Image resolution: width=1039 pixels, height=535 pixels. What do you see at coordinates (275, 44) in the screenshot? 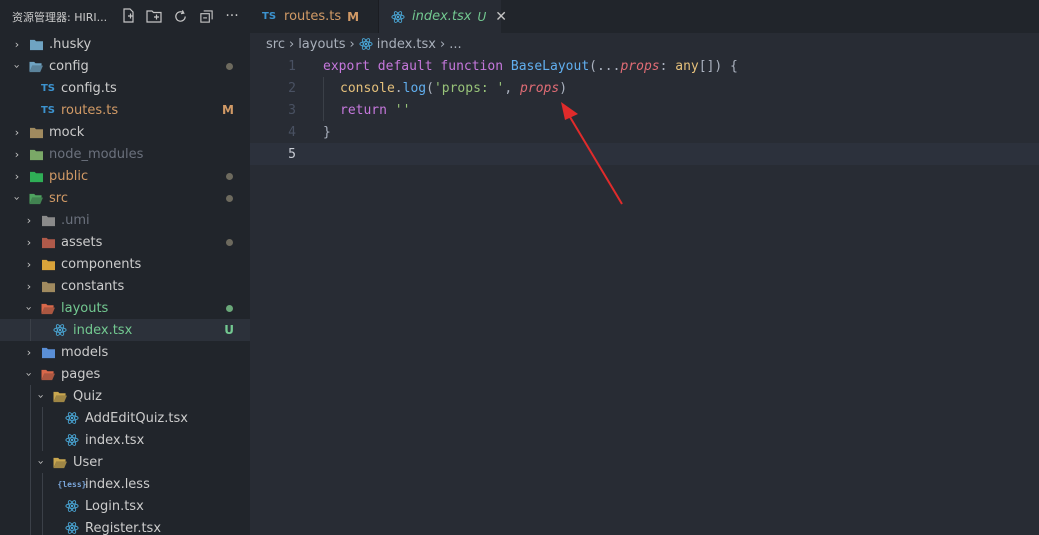
I see `breadcrumb-item: src` at bounding box center [275, 44].